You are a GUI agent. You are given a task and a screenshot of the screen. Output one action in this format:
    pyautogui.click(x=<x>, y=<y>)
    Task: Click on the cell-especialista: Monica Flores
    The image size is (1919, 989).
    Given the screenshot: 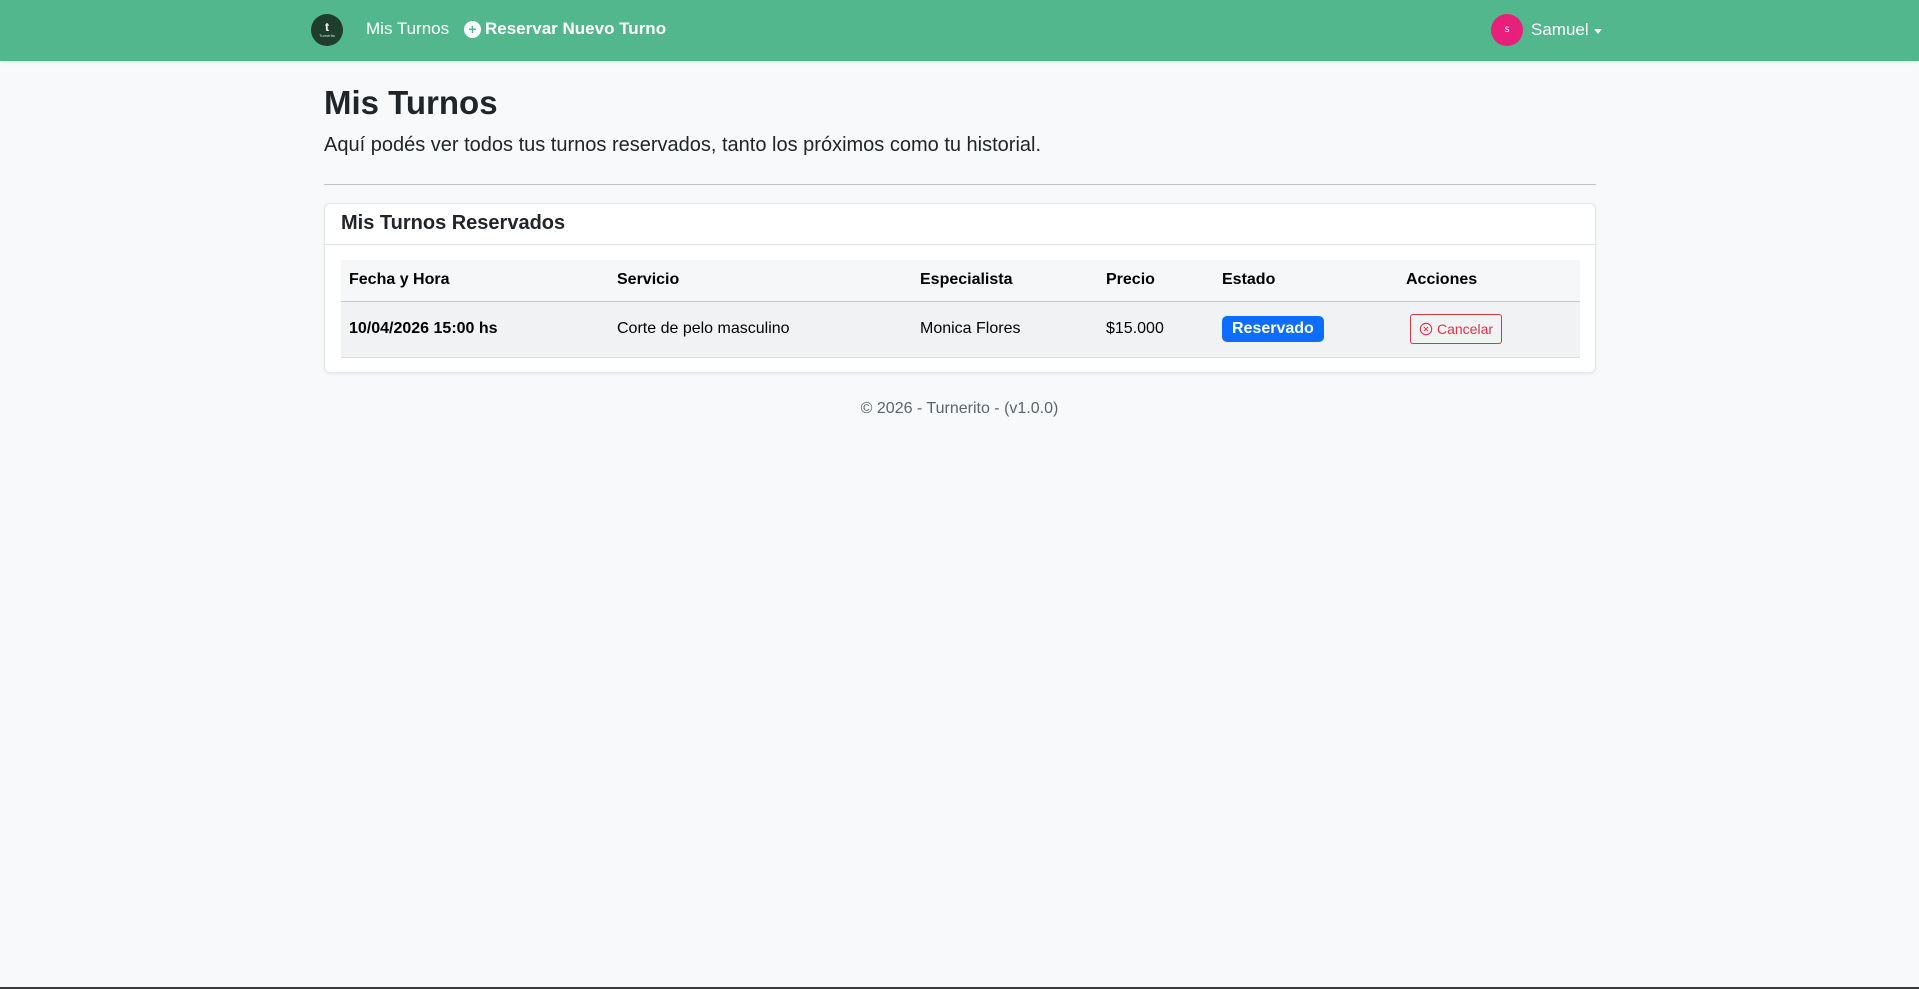 What is the action you would take?
    pyautogui.click(x=1005, y=329)
    